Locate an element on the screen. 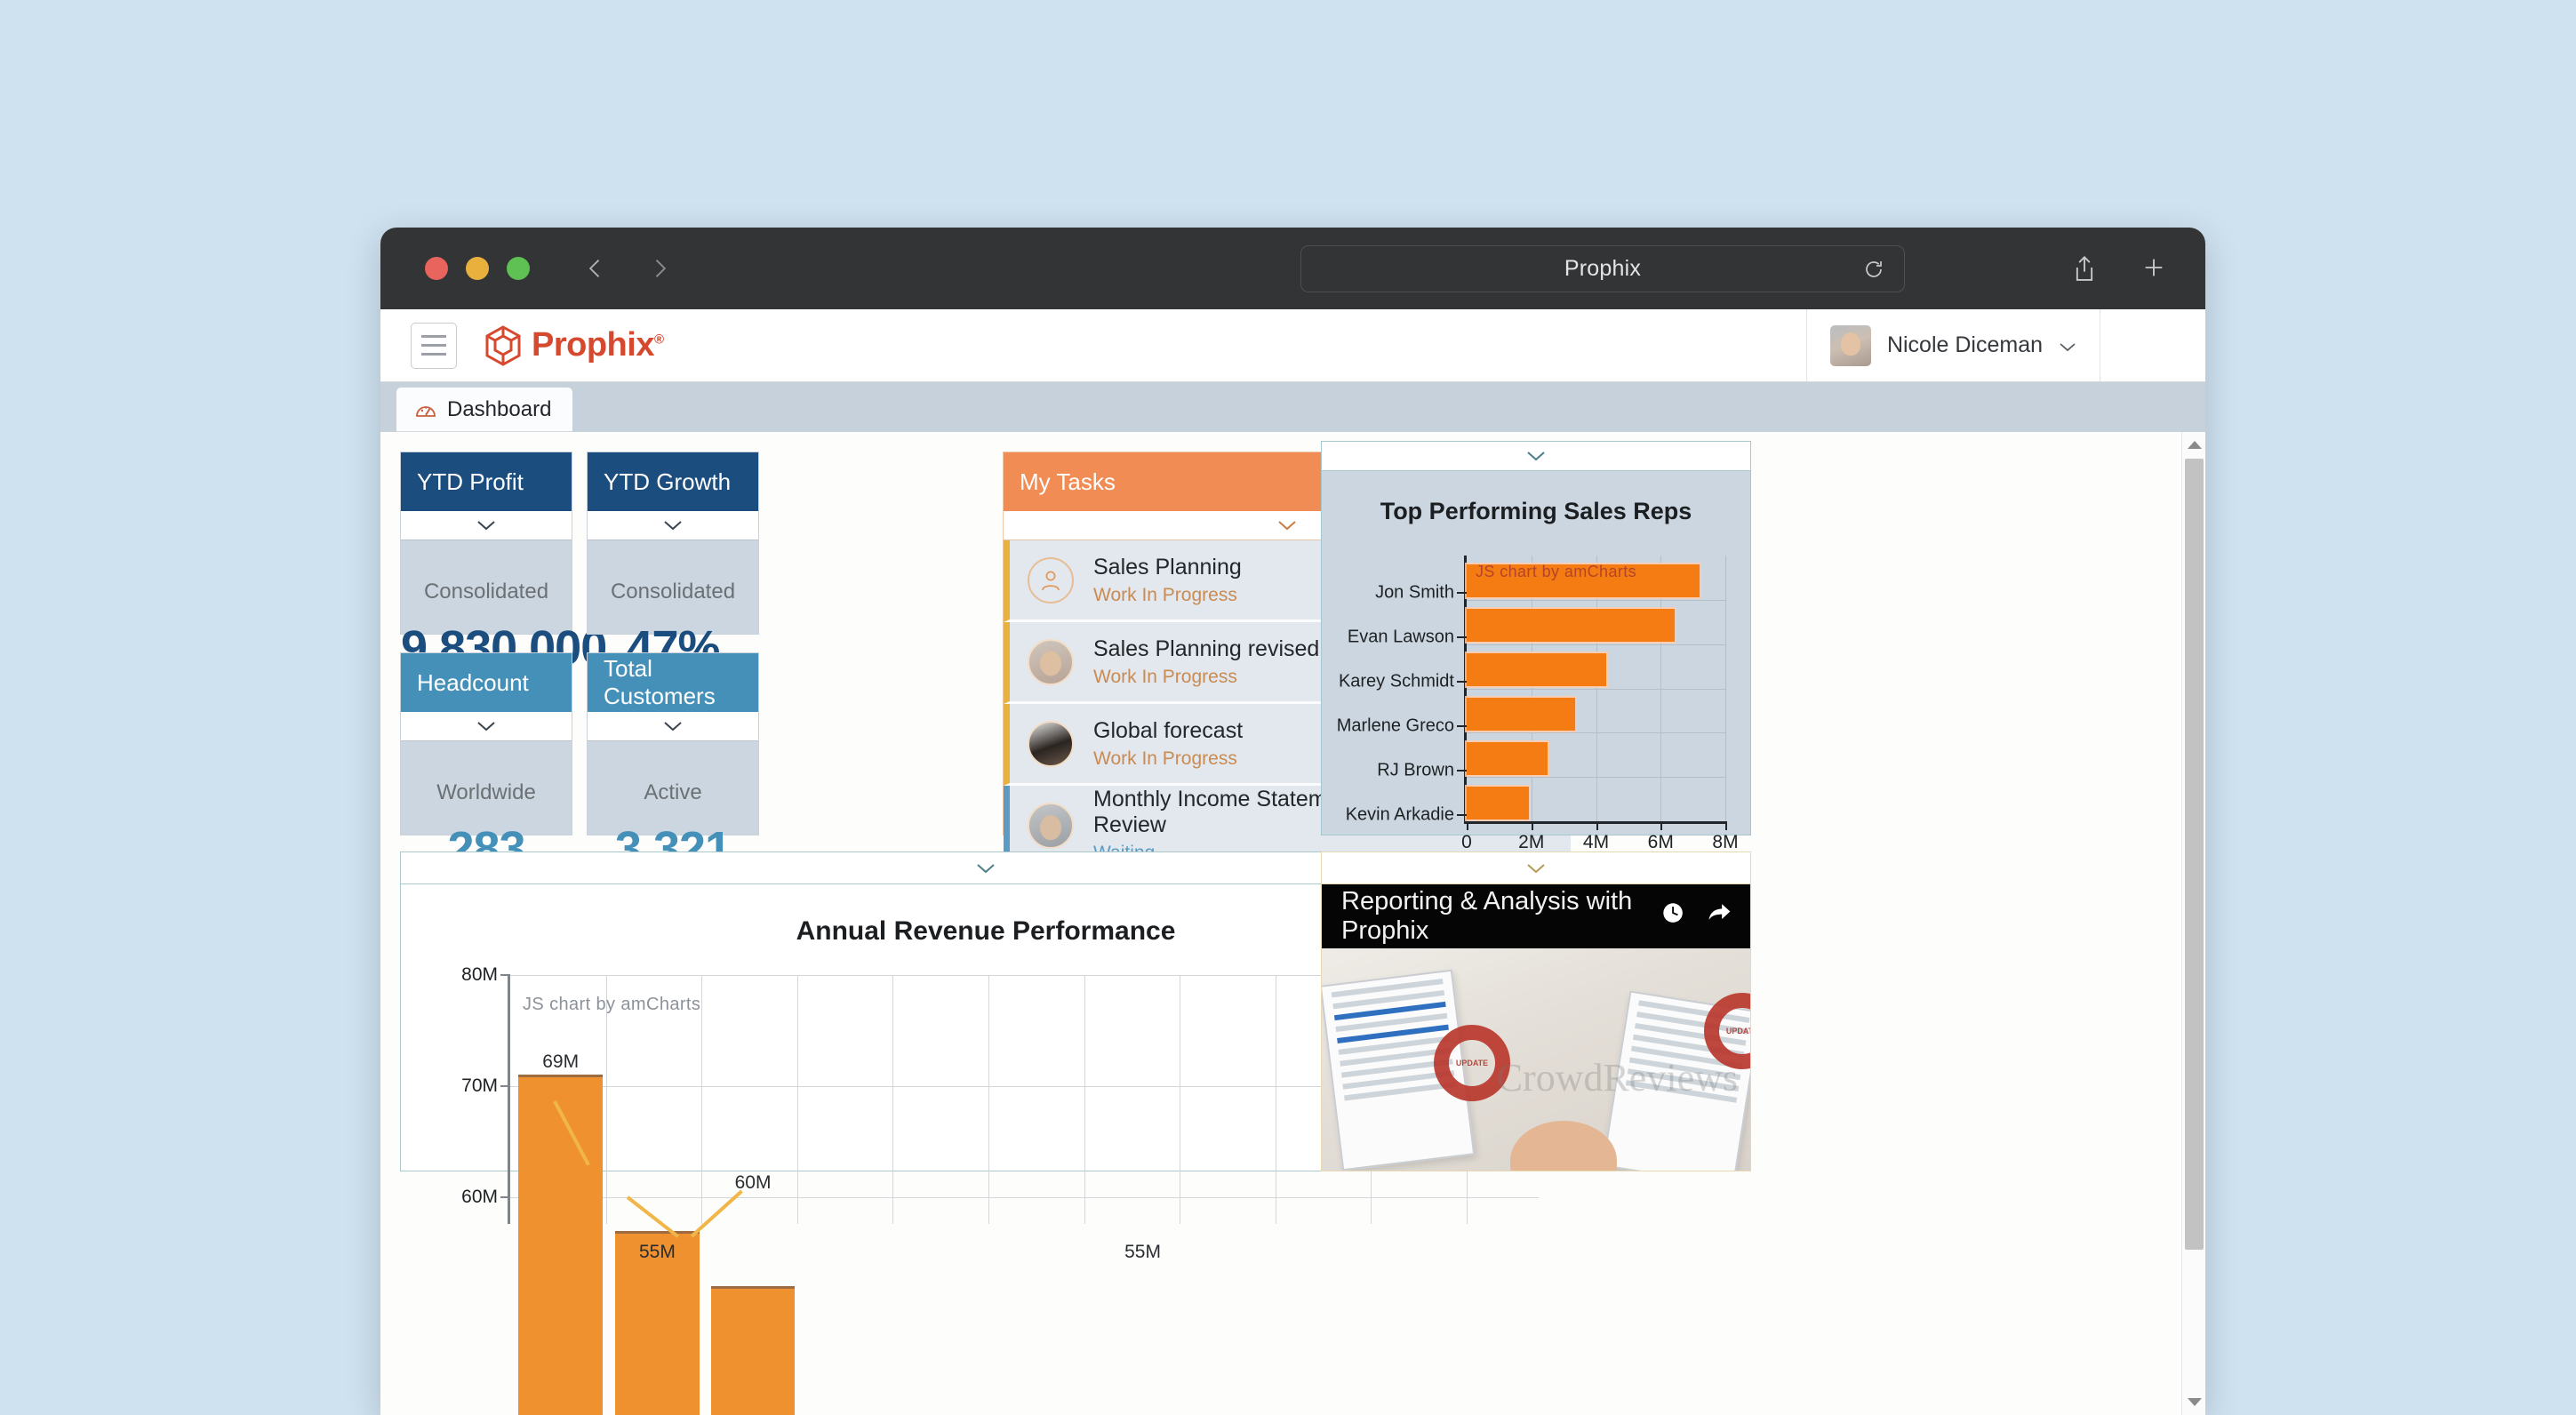 This screenshot has width=2576, height=1415. axis-label-evan-lawson: Evan Lawson is located at coordinates (1400, 637).